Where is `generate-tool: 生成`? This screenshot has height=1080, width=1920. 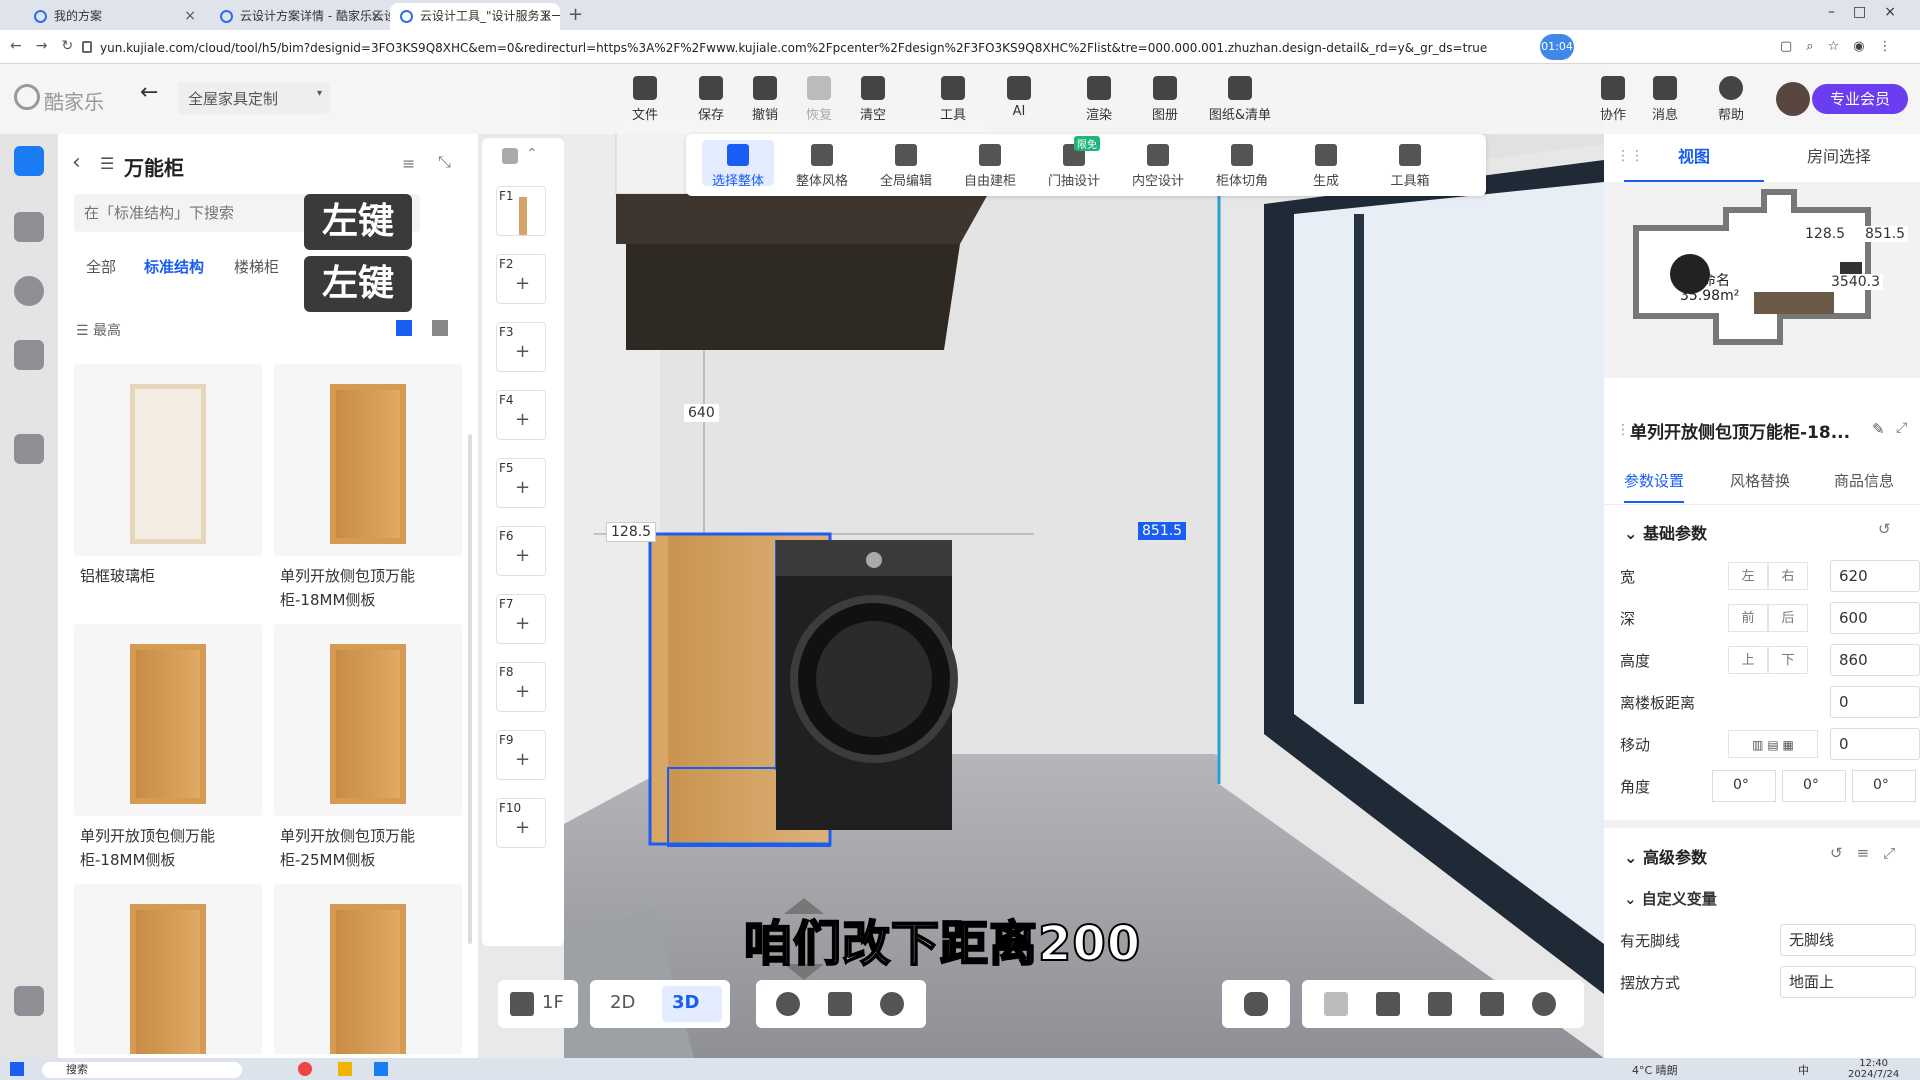 generate-tool: 生成 is located at coordinates (1326, 166).